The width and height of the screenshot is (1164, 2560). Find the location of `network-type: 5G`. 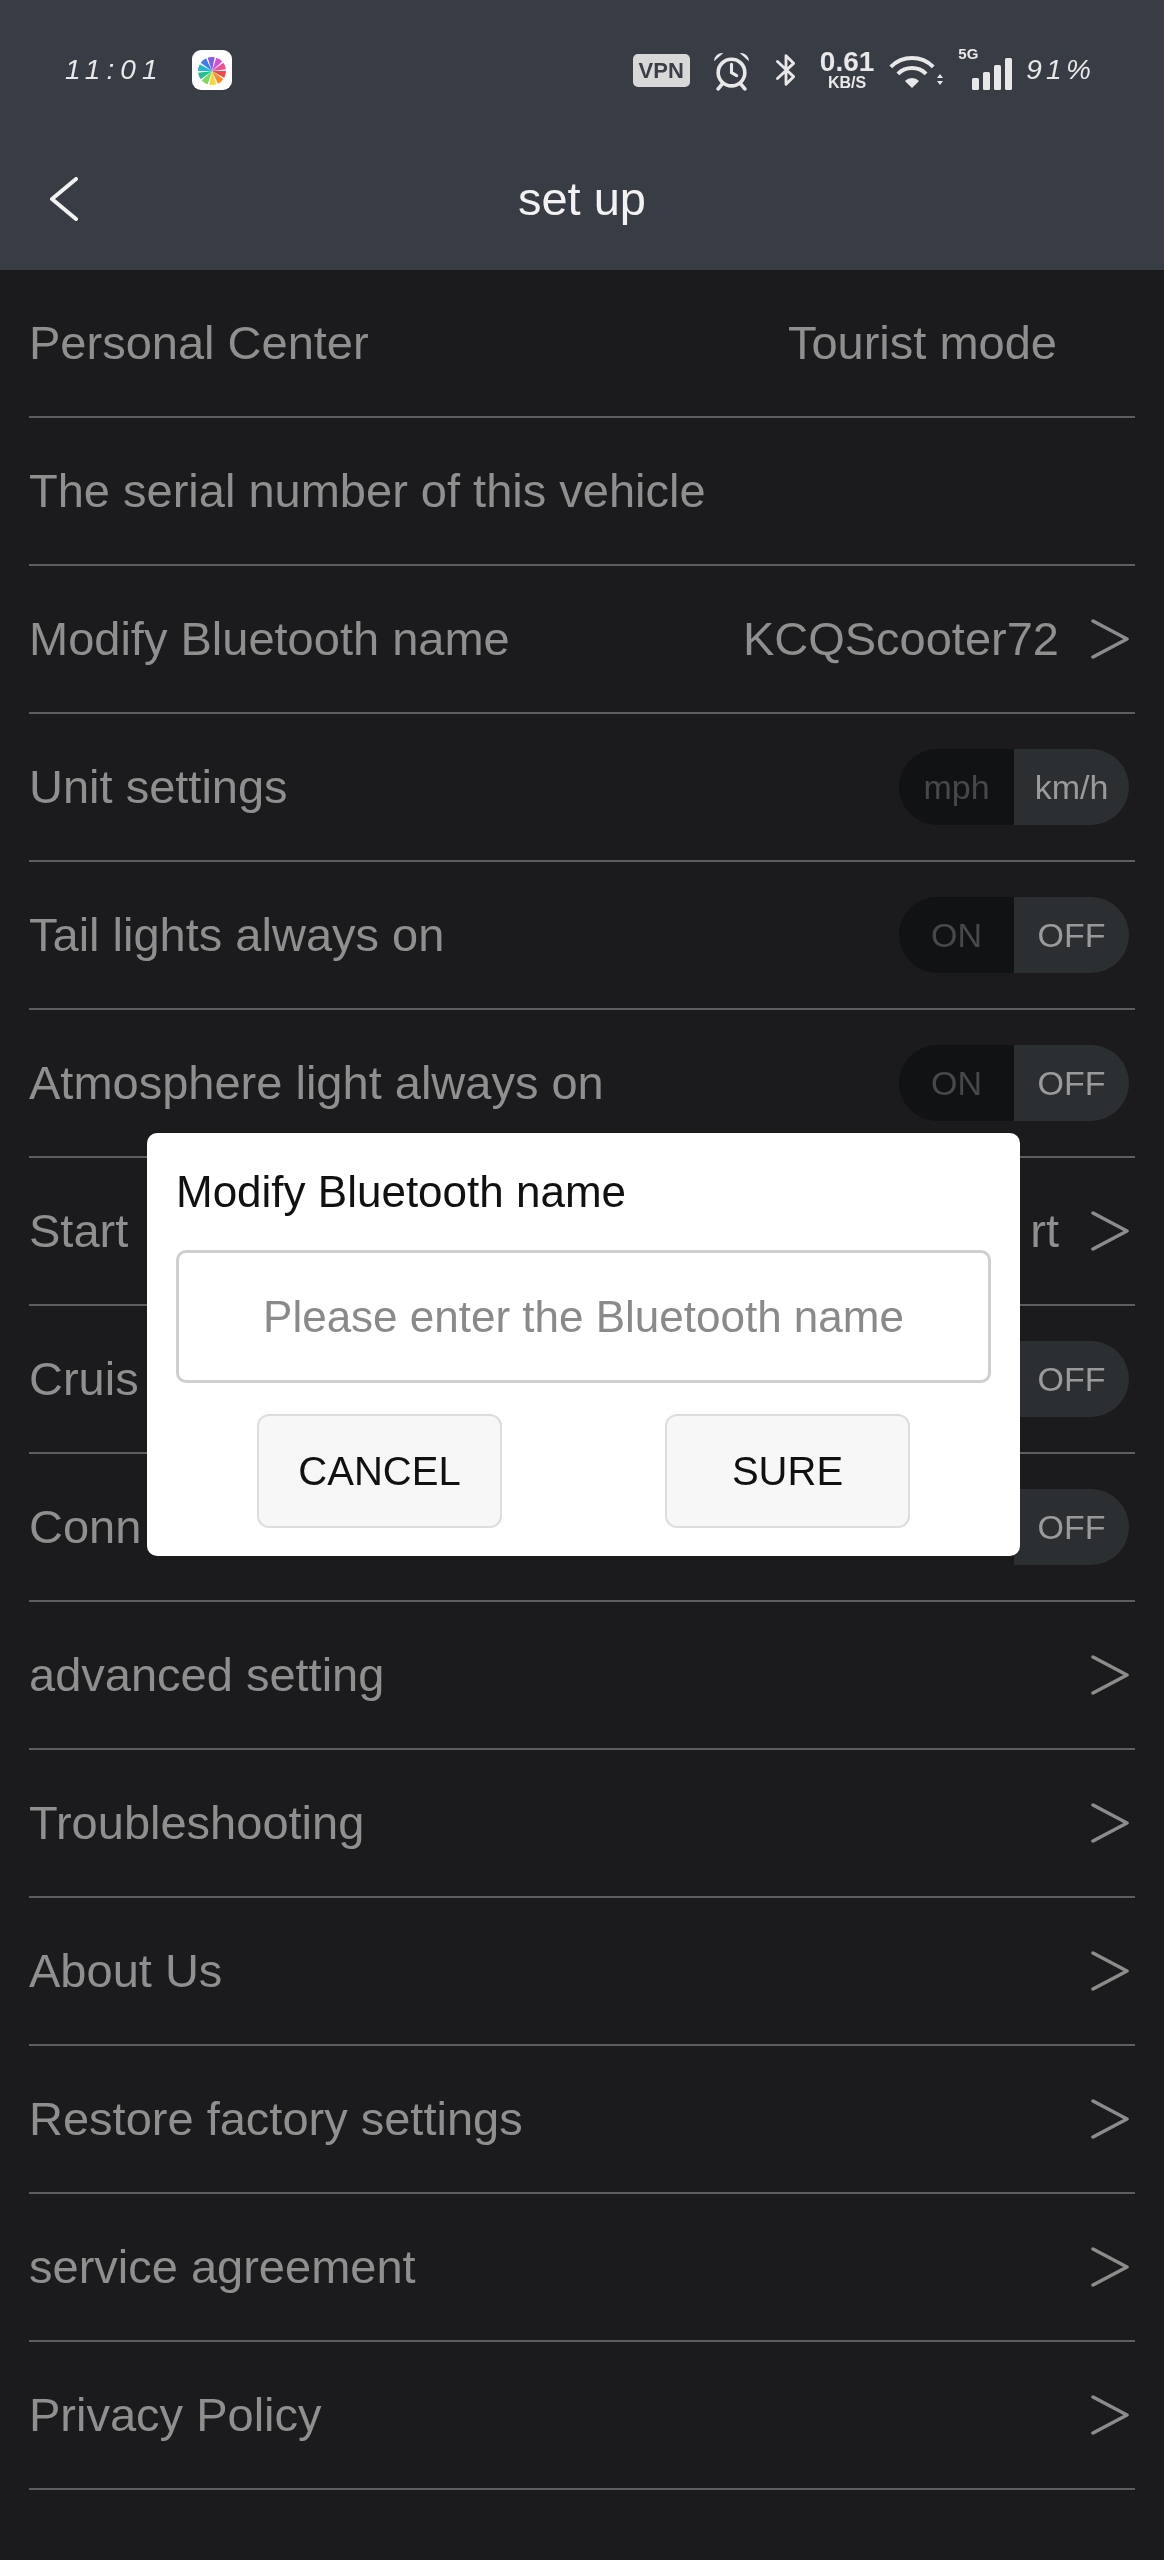

network-type: 5G is located at coordinates (968, 54).